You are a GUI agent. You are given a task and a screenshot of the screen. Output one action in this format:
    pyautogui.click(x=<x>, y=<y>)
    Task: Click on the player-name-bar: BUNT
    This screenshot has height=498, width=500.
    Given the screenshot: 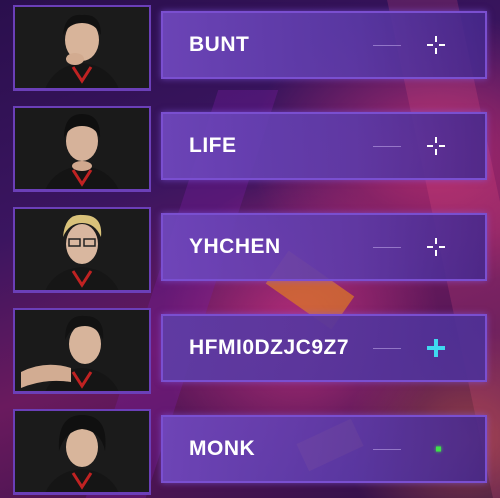 What is the action you would take?
    pyautogui.click(x=324, y=45)
    